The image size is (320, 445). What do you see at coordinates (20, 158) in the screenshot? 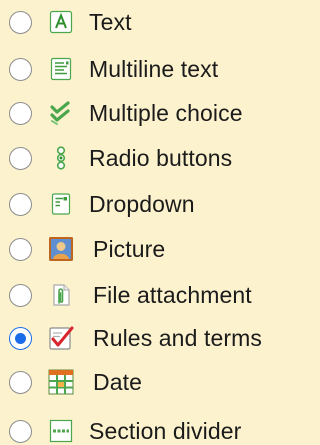
I see `radio-radio-buttons` at bounding box center [20, 158].